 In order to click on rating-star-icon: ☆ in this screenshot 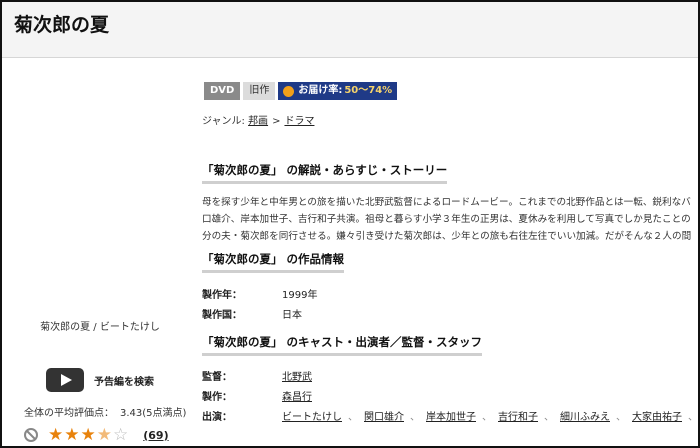, I will do `click(121, 435)`.